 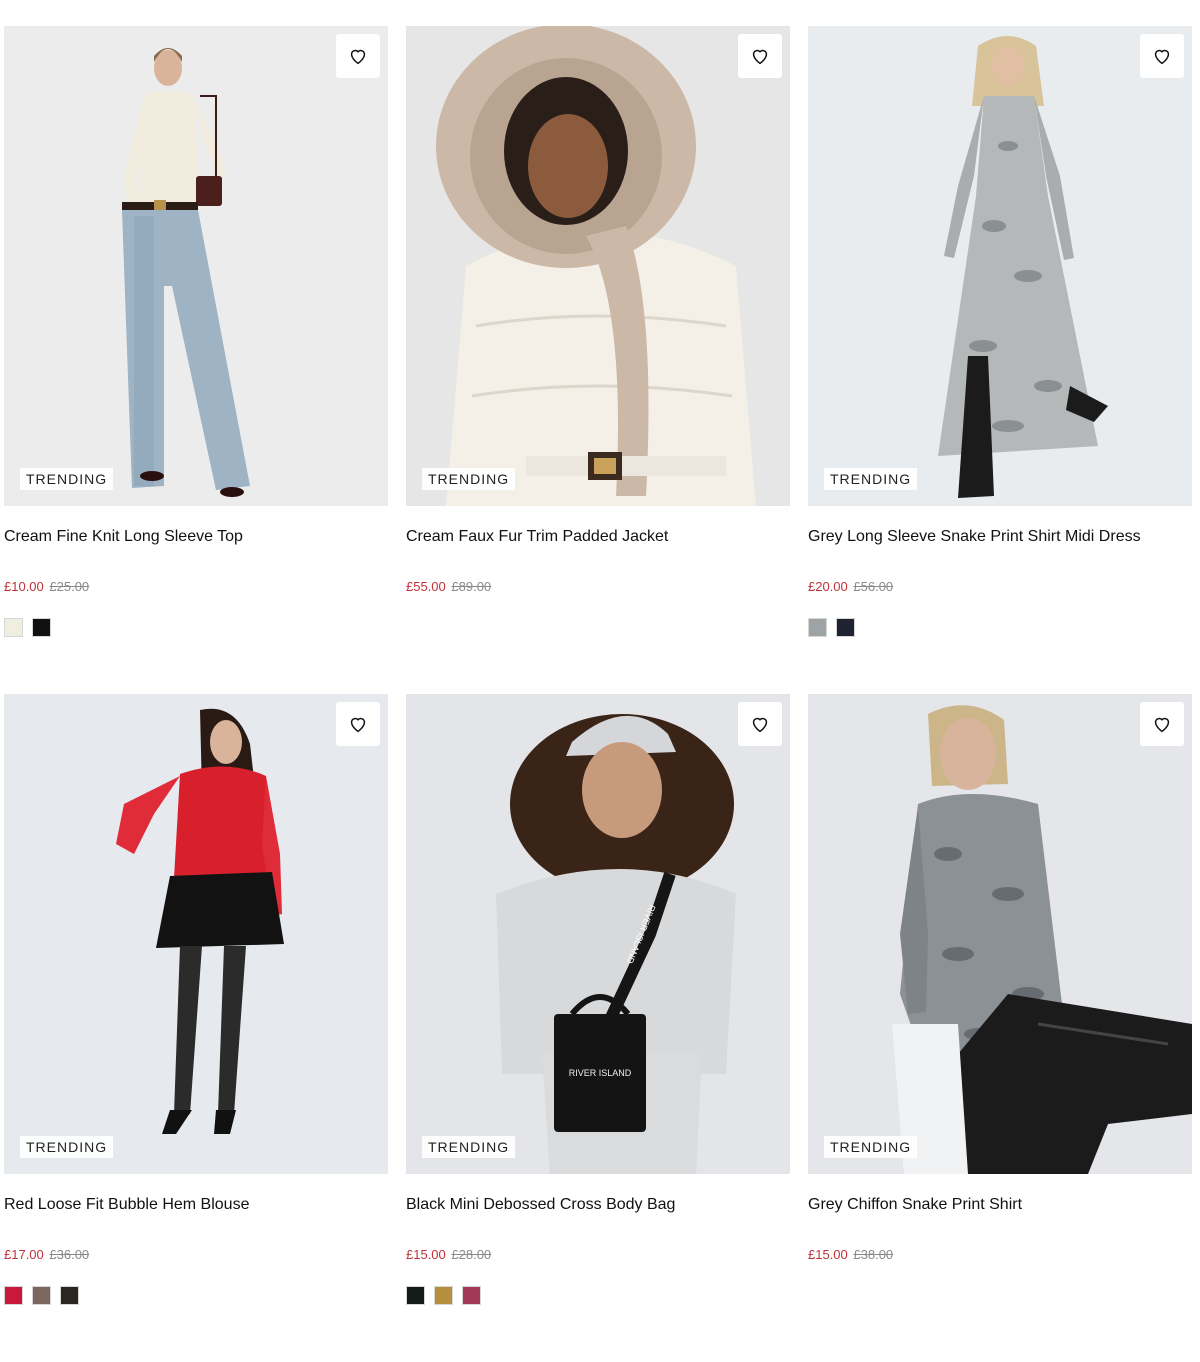 I want to click on product-price: £55.00 £89.00, so click(x=598, y=587).